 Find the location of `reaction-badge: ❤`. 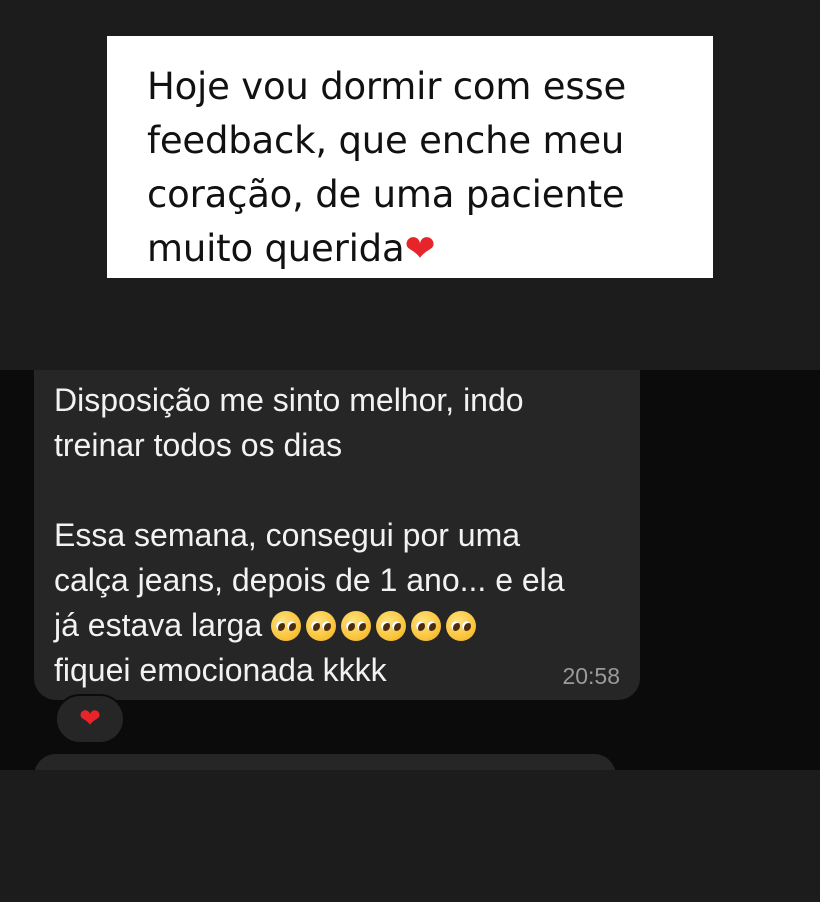

reaction-badge: ❤ is located at coordinates (90, 719).